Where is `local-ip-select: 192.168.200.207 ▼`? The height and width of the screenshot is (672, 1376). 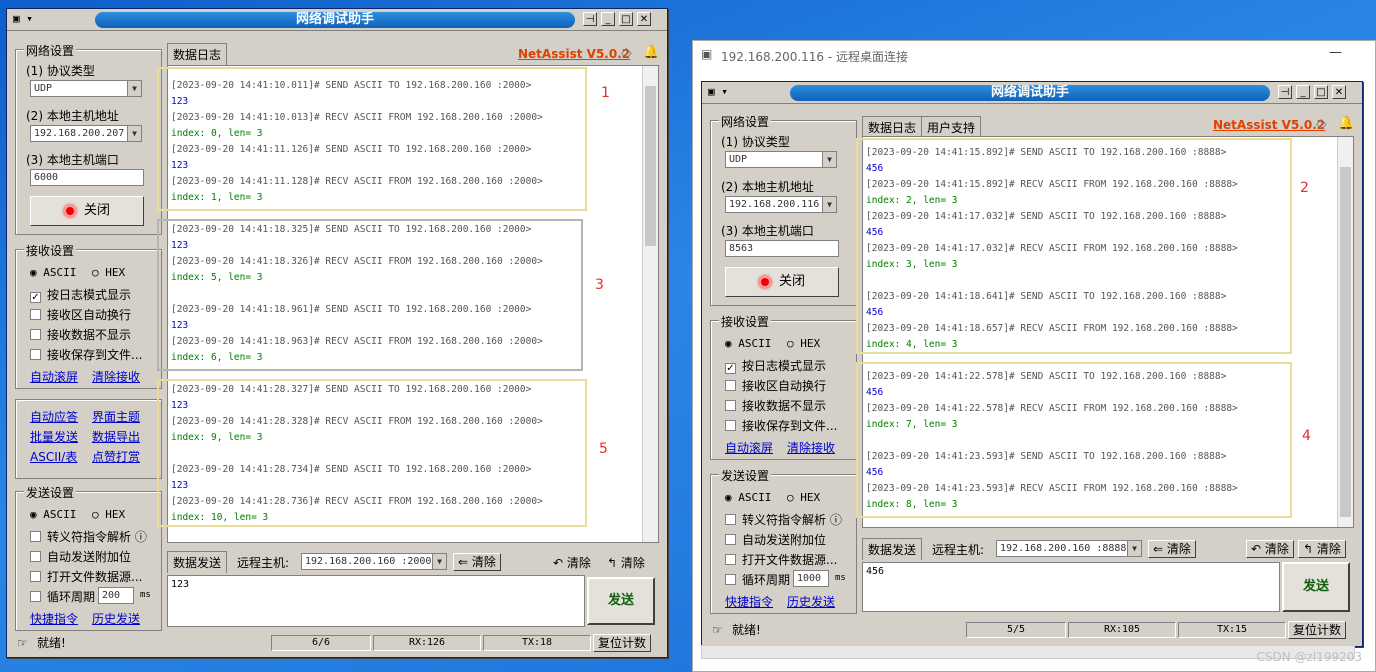 local-ip-select: 192.168.200.207 ▼ is located at coordinates (86, 133).